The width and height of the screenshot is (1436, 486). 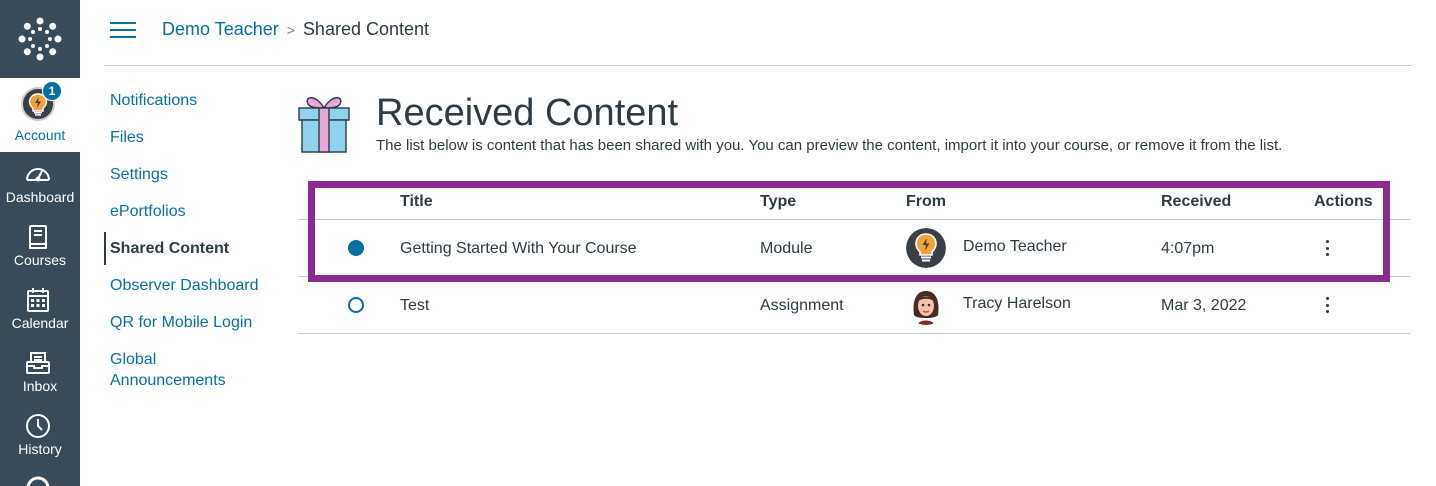 What do you see at coordinates (40, 449) in the screenshot?
I see `nav-item-label: History` at bounding box center [40, 449].